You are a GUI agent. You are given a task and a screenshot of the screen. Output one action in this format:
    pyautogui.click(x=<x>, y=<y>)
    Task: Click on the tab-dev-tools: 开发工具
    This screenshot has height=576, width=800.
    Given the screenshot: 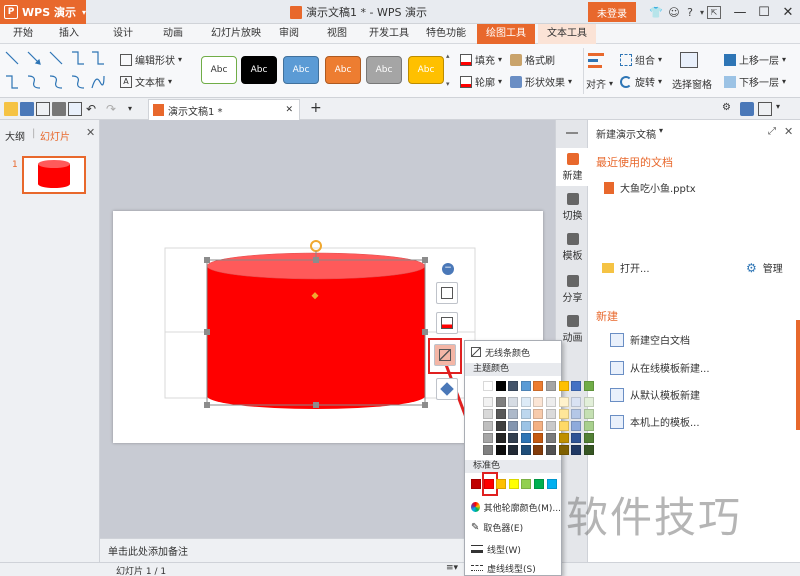 What is the action you would take?
    pyautogui.click(x=389, y=34)
    